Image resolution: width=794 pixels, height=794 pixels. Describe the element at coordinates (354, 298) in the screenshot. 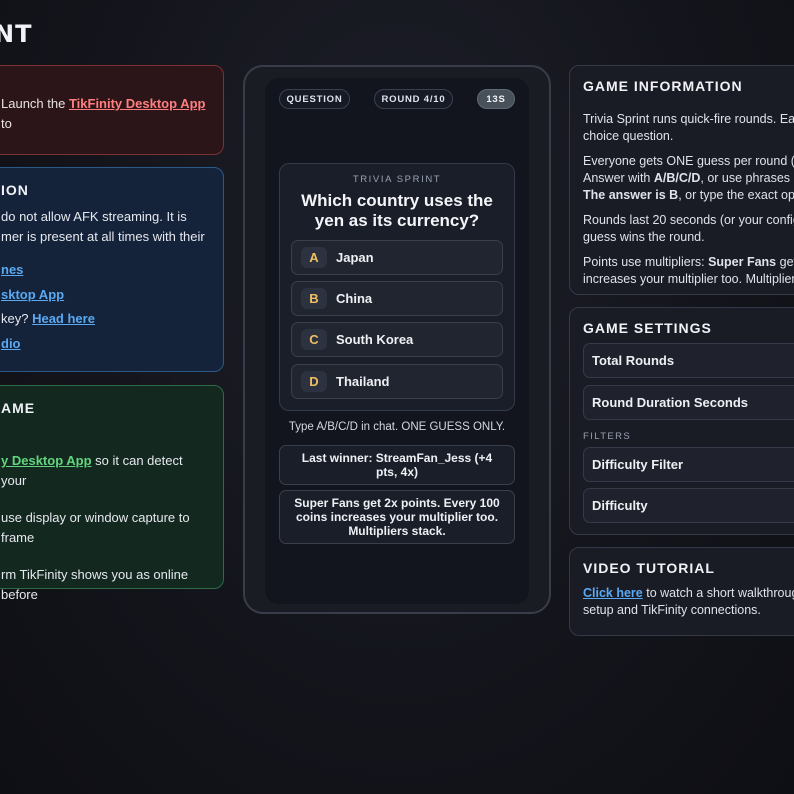

I see `option-text: China` at that location.